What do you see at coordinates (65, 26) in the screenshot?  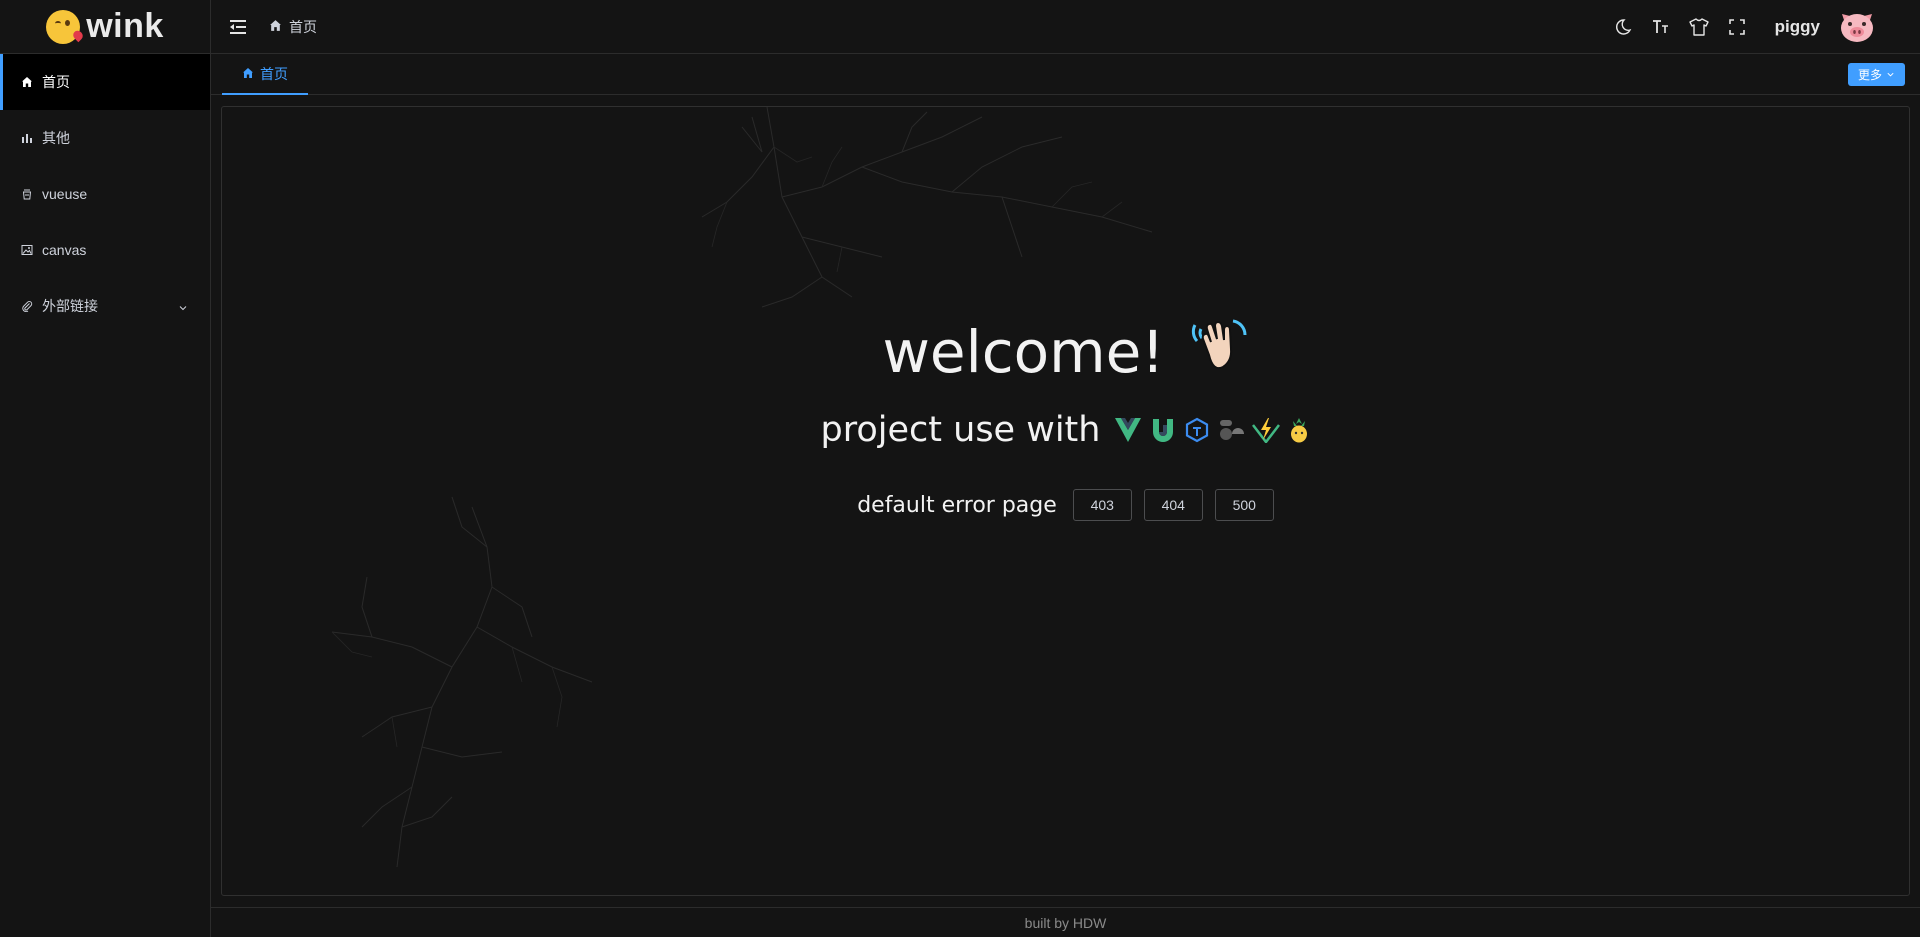 I see `kissing-face-icon` at bounding box center [65, 26].